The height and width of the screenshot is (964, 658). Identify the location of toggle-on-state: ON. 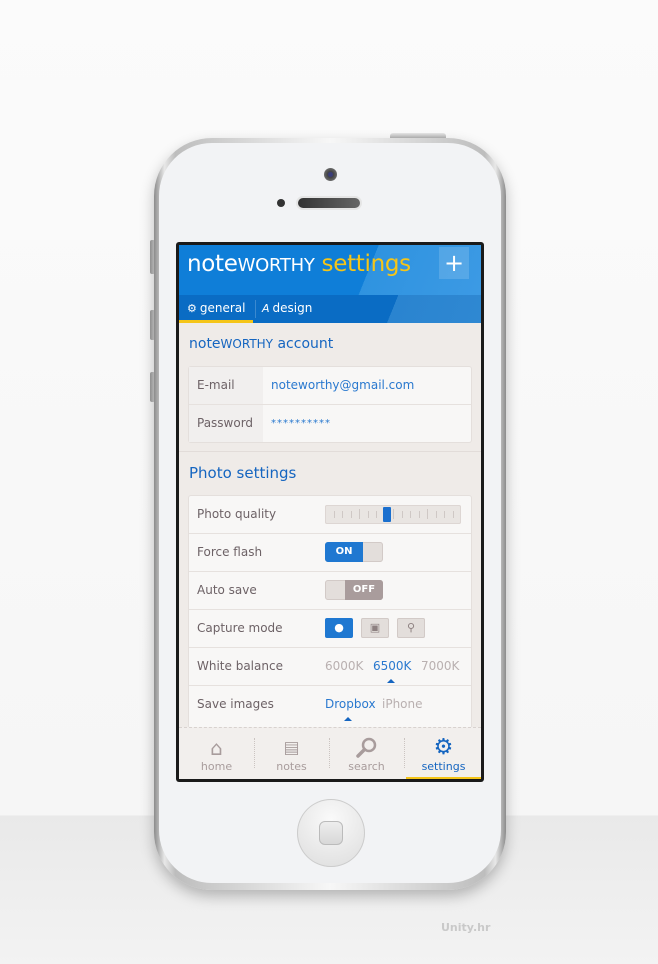
(344, 552).